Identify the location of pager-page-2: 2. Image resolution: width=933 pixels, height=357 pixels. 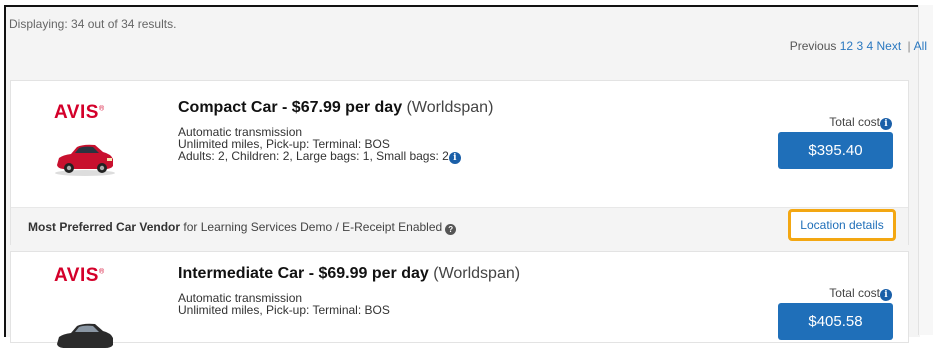
(849, 46).